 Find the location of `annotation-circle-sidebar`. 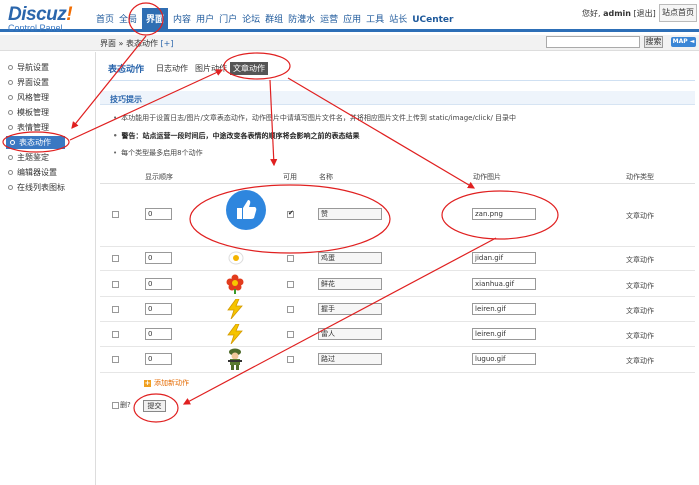

annotation-circle-sidebar is located at coordinates (36, 142).